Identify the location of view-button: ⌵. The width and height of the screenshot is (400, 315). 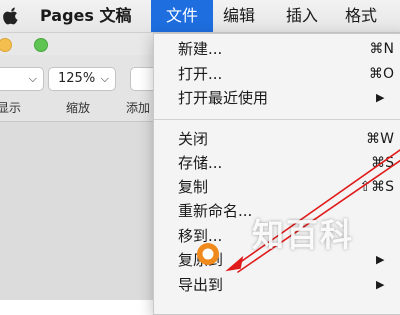
(22, 79).